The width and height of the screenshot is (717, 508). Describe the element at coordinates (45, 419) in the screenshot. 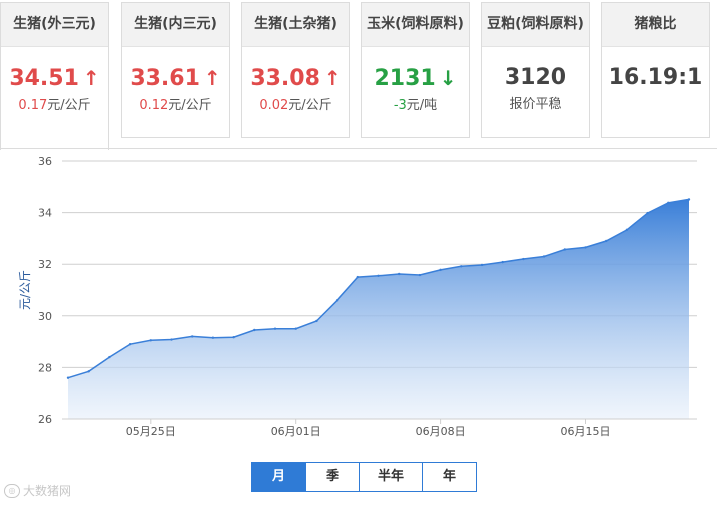

I see `y-tick-label: 26` at that location.